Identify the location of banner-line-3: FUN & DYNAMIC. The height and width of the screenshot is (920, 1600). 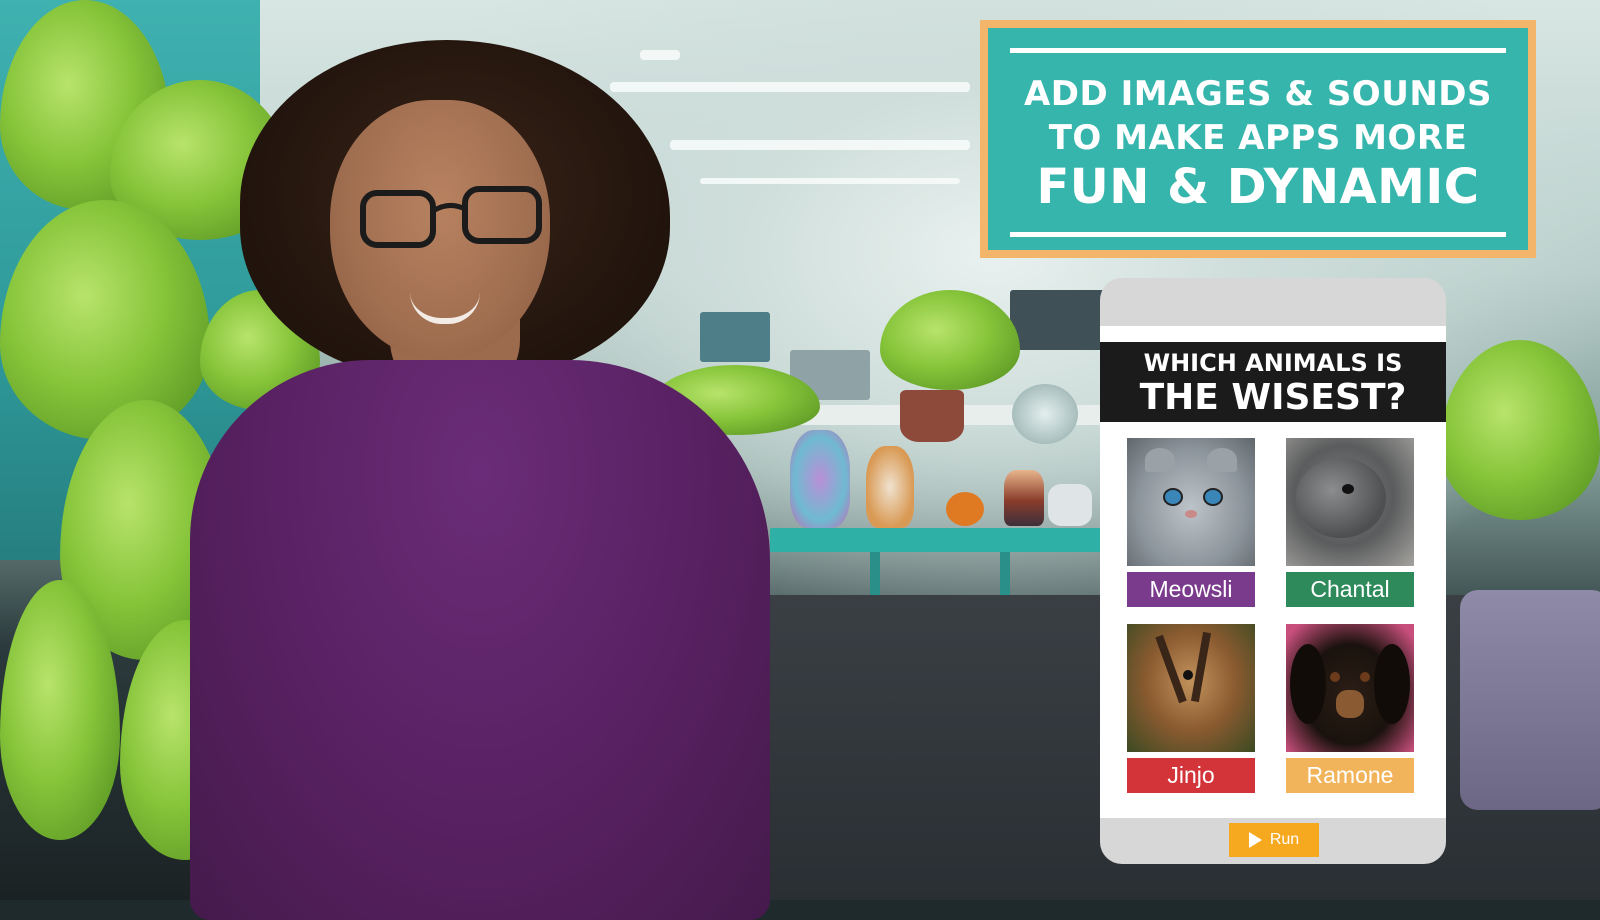
(1258, 187).